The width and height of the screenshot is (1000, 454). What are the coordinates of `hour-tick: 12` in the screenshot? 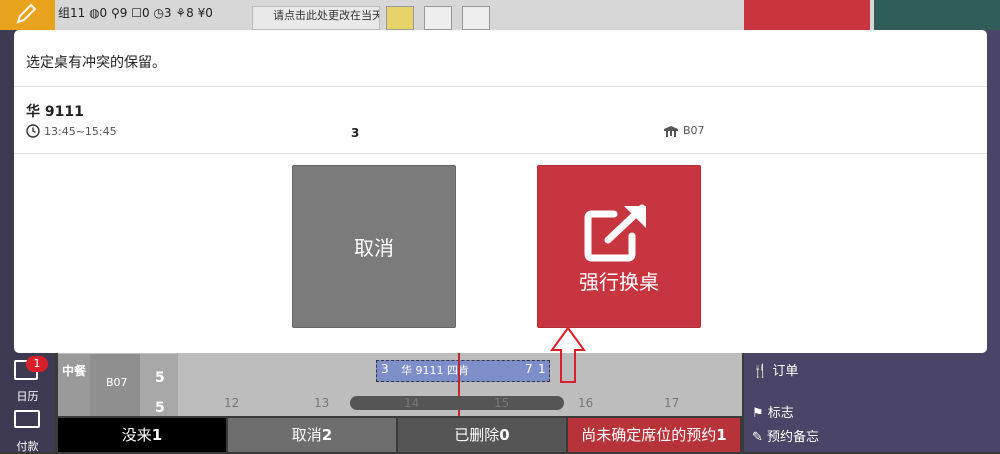 It's located at (232, 403).